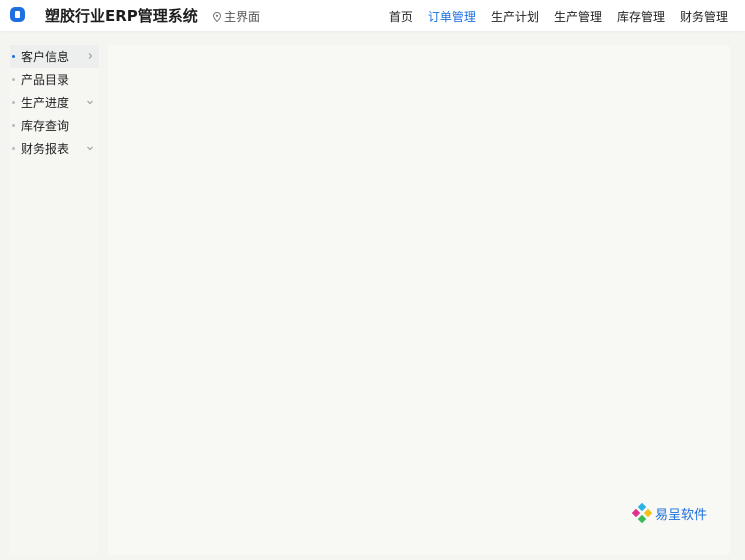  What do you see at coordinates (45, 80) in the screenshot?
I see `sidebar-item-label: 产品目录` at bounding box center [45, 80].